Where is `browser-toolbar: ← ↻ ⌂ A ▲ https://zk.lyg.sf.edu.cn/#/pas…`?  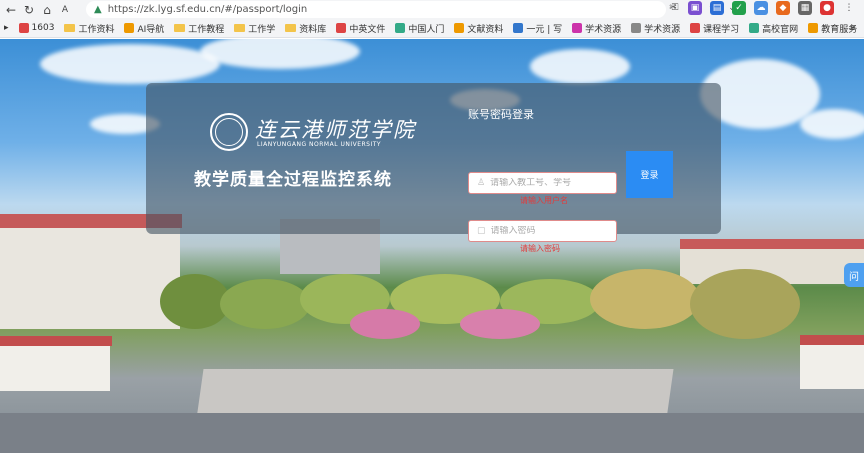
browser-toolbar: ← ↻ ⌂ A ▲ https://zk.lyg.sf.edu.cn/#/pas… is located at coordinates (432, 9).